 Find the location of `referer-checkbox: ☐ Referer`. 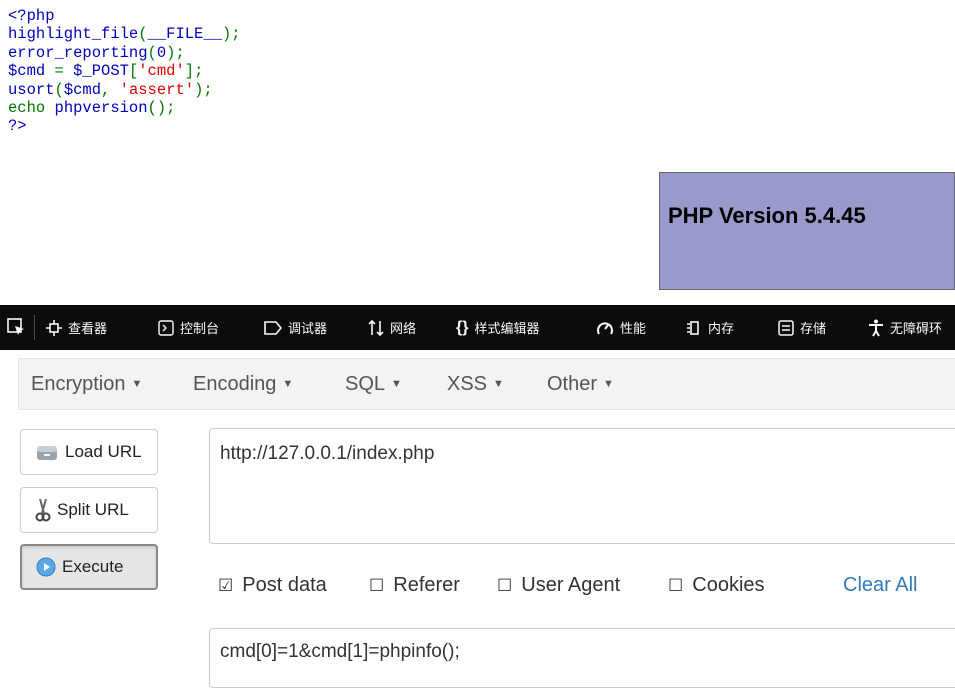

referer-checkbox: ☐ Referer is located at coordinates (414, 585).